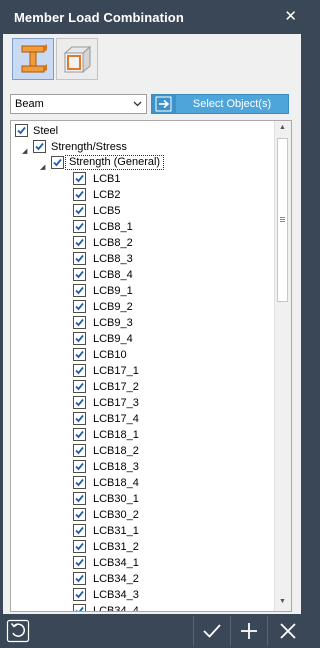  Describe the element at coordinates (116, 419) in the screenshot. I see `lcb-label: LCB17_4` at that location.